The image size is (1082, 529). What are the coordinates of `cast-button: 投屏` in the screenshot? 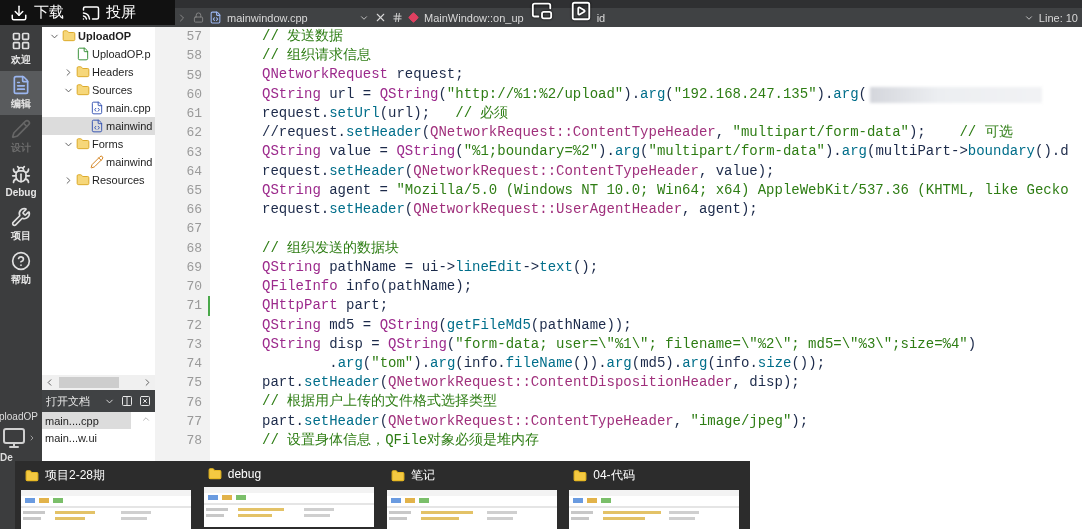 It's located at (109, 12).